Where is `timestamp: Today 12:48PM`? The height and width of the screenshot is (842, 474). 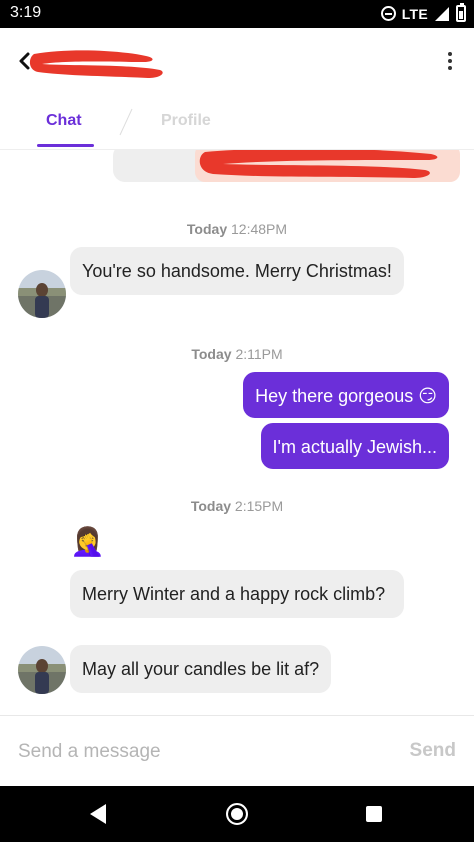
timestamp: Today 12:48PM is located at coordinates (237, 229).